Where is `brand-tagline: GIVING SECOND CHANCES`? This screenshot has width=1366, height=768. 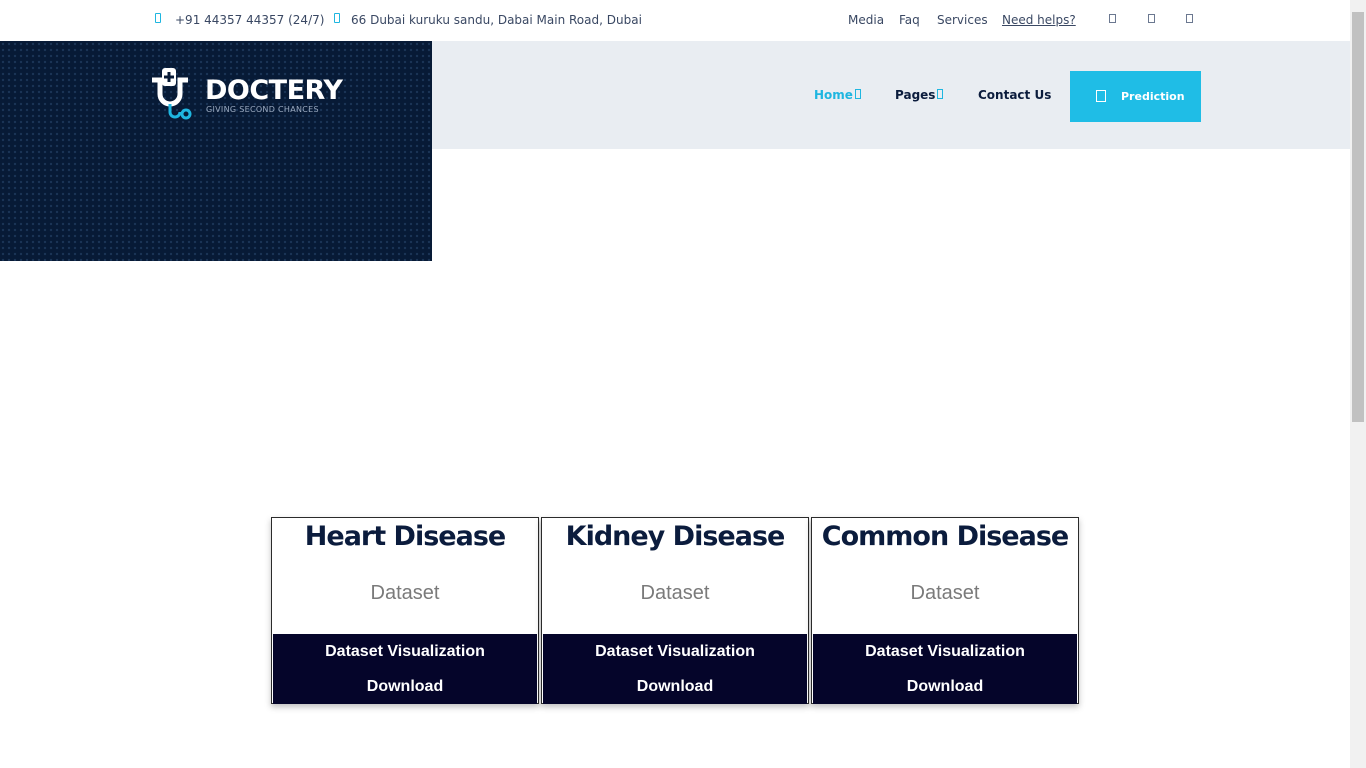 brand-tagline: GIVING SECOND CHANCES is located at coordinates (262, 109).